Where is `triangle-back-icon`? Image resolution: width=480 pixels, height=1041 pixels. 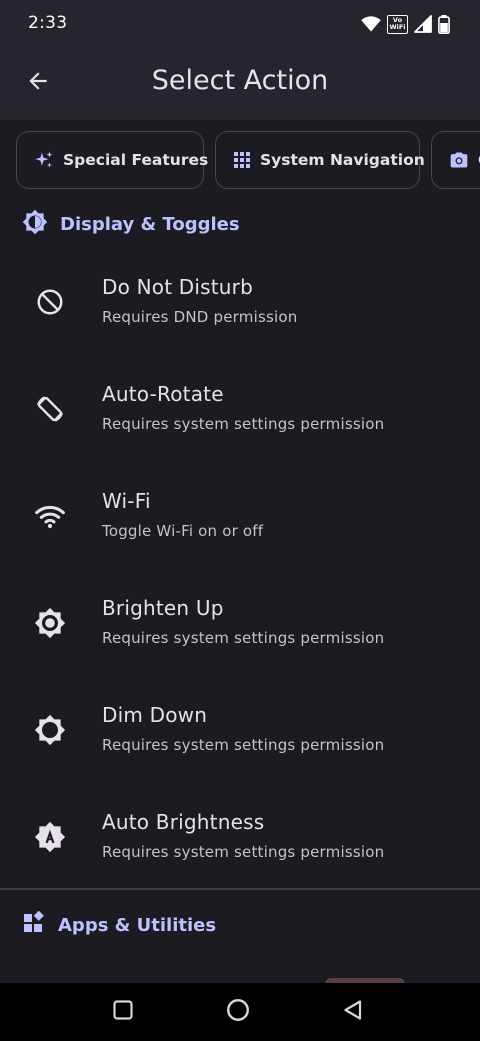
triangle-back-icon is located at coordinates (353, 1012).